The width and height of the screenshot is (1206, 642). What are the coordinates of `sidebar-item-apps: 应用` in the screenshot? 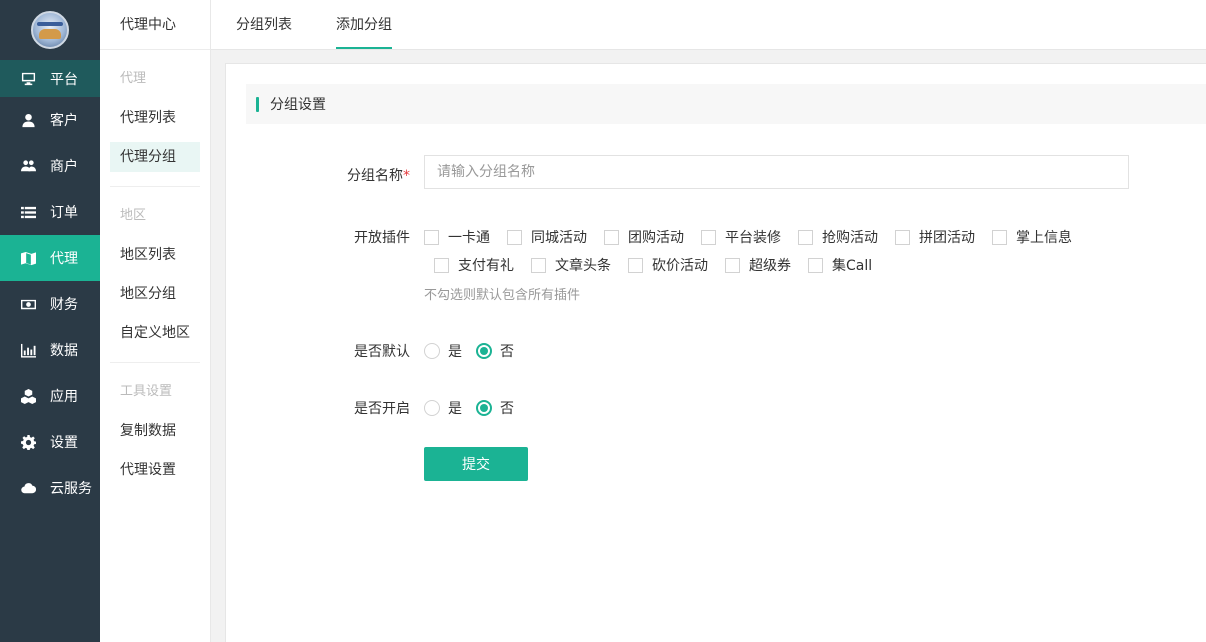 It's located at (50, 396).